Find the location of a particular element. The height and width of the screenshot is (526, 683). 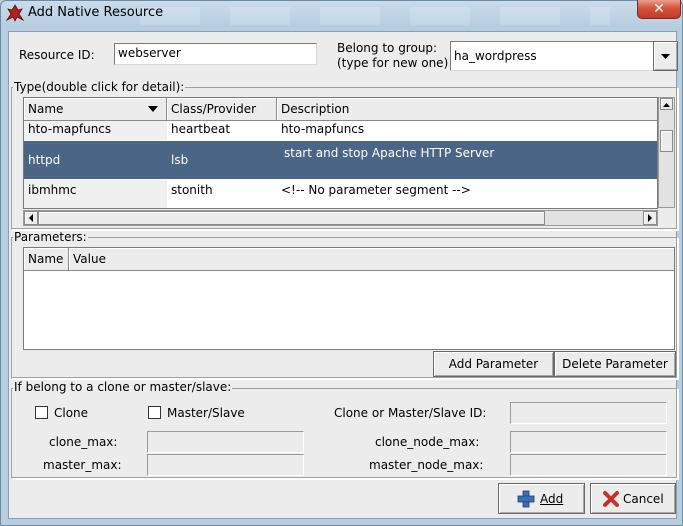

clone-id-label: Clone or Master/Slave ID: is located at coordinates (410, 413).